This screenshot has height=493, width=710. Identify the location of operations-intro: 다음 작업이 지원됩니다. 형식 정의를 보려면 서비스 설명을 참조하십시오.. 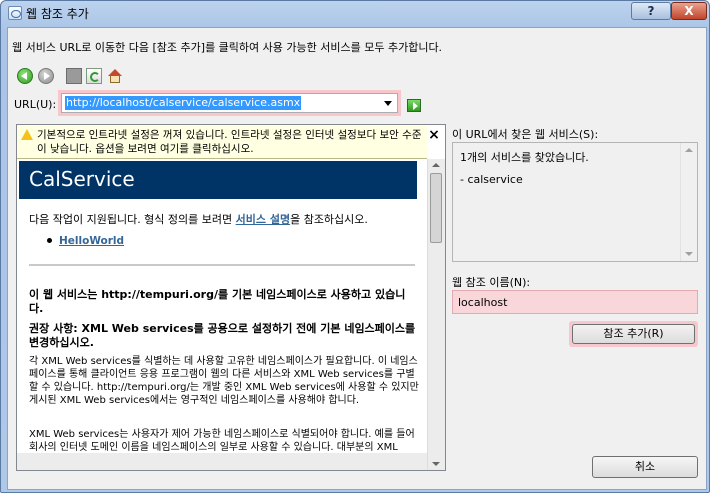
(224, 219).